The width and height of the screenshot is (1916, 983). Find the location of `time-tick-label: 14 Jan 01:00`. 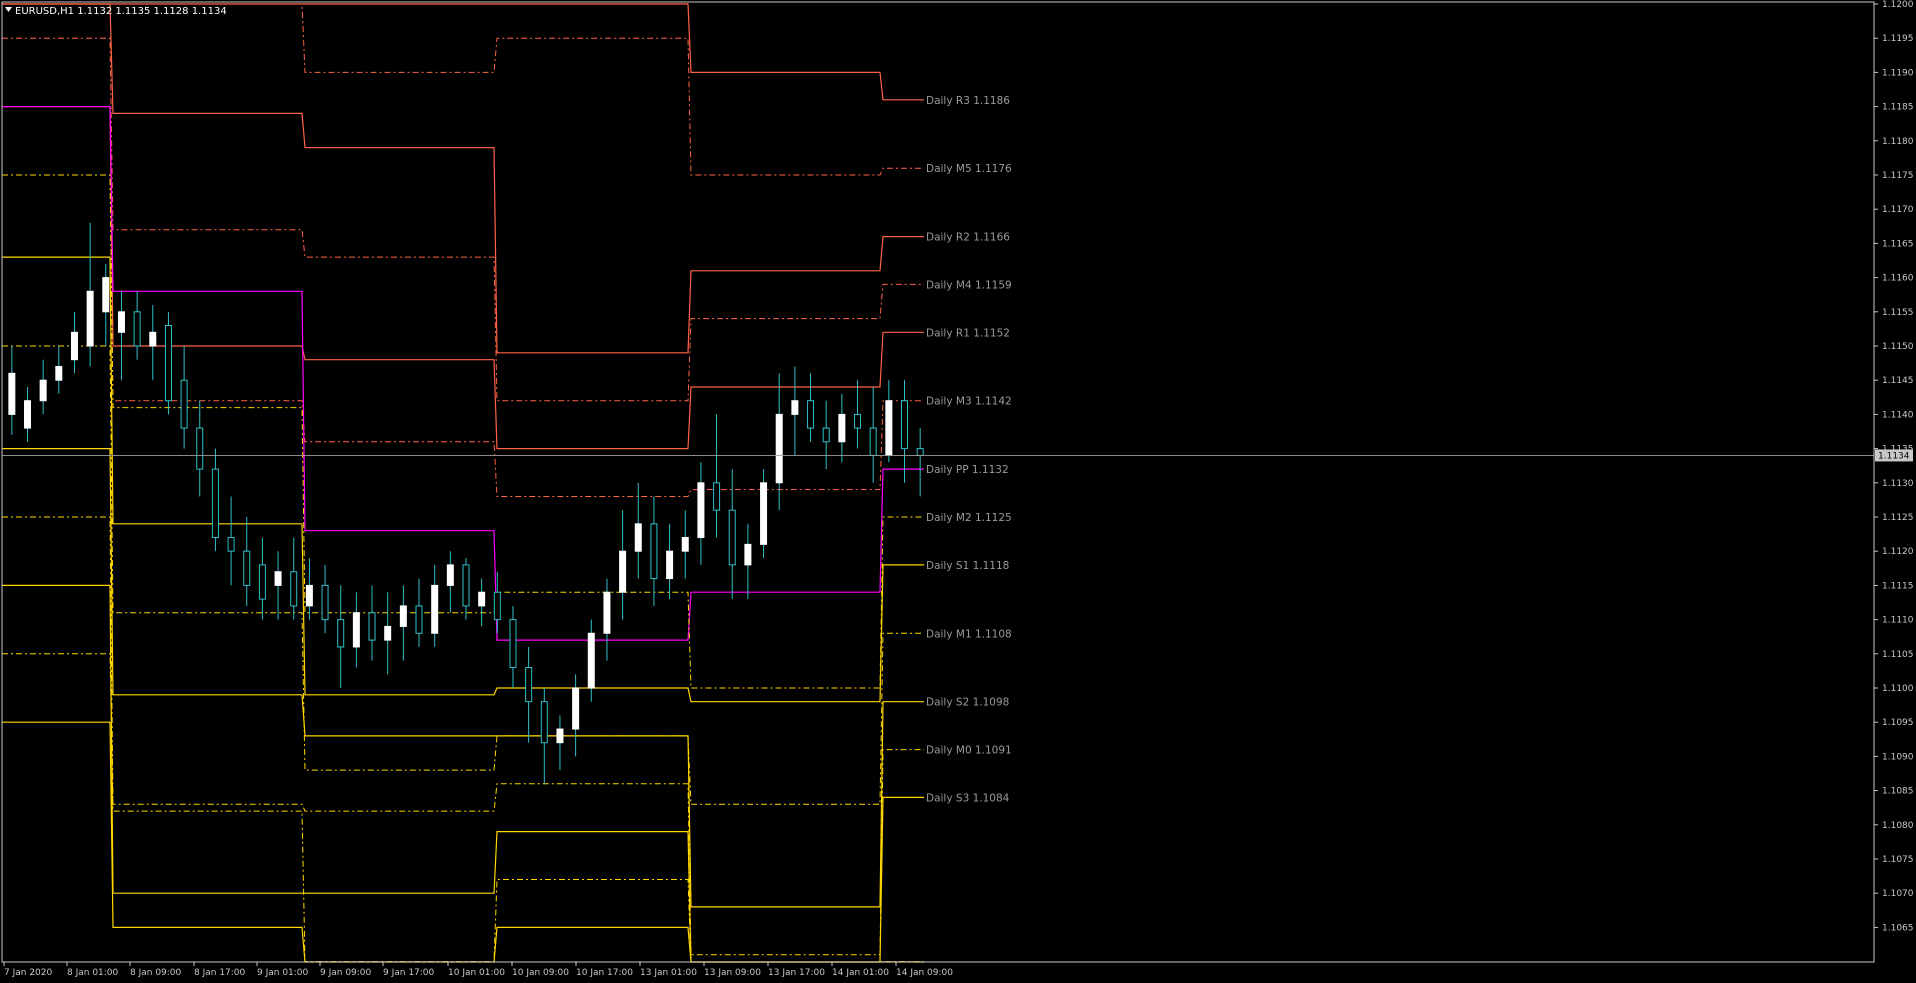

time-tick-label: 14 Jan 01:00 is located at coordinates (860, 973).